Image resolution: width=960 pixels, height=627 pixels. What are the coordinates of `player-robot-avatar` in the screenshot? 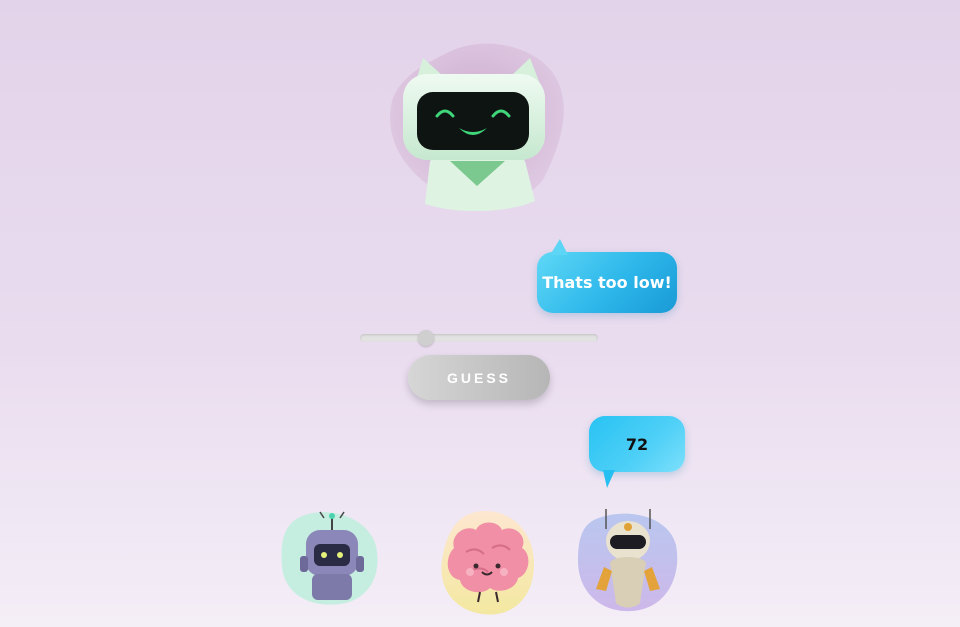 It's located at (330, 557).